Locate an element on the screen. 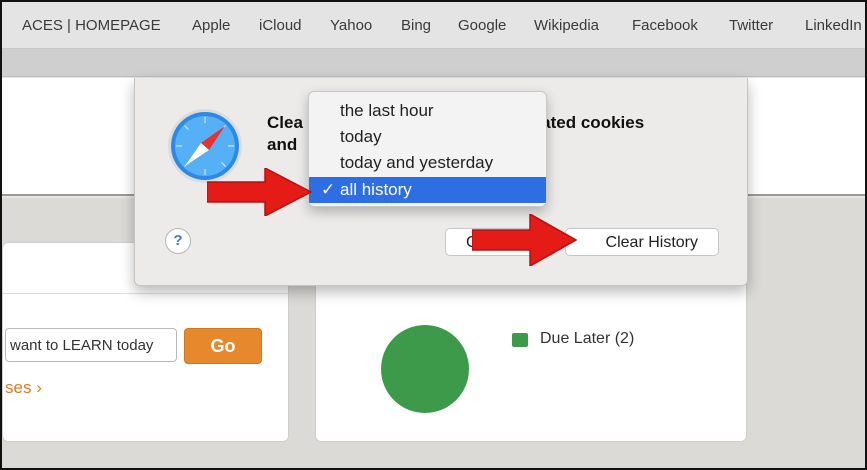 The width and height of the screenshot is (867, 470). pie-slice-due-later is located at coordinates (425, 369).